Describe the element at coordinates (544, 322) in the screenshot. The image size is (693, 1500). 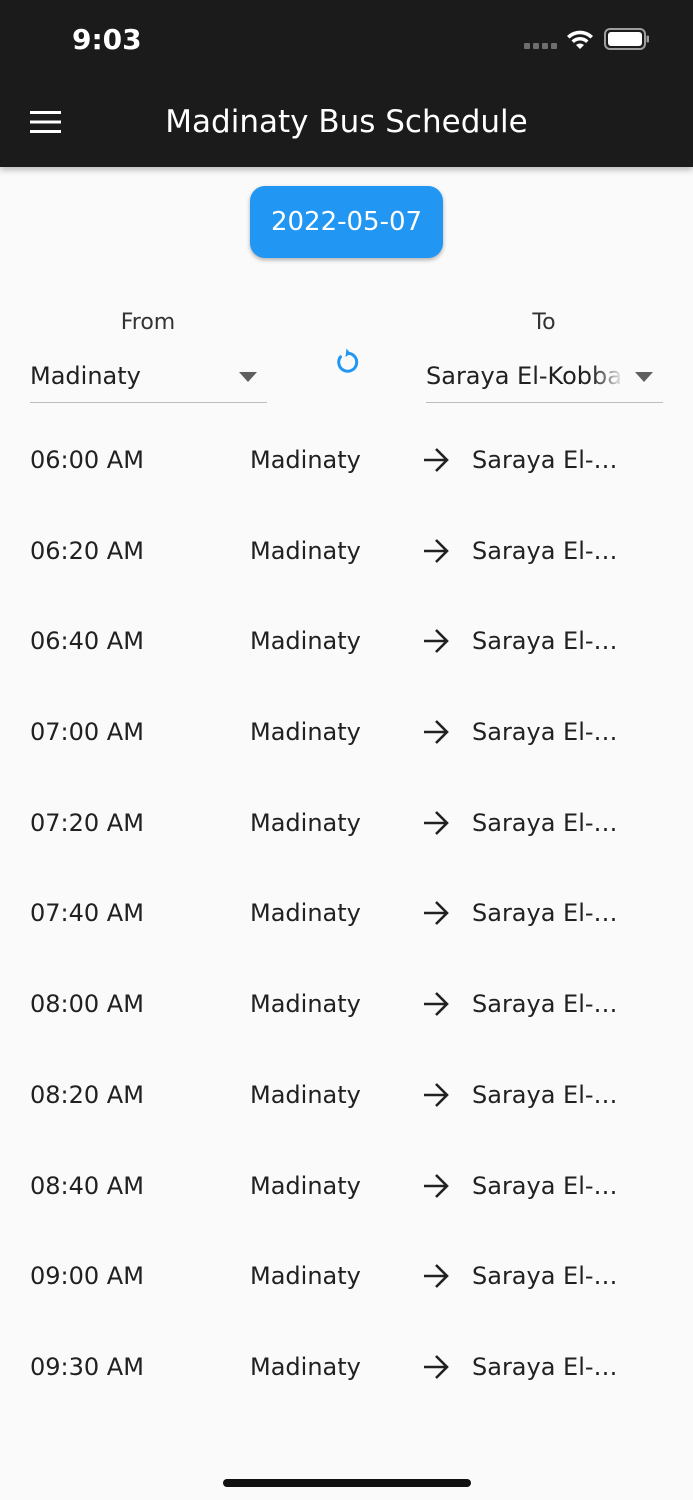
I see `to-label: To` at that location.